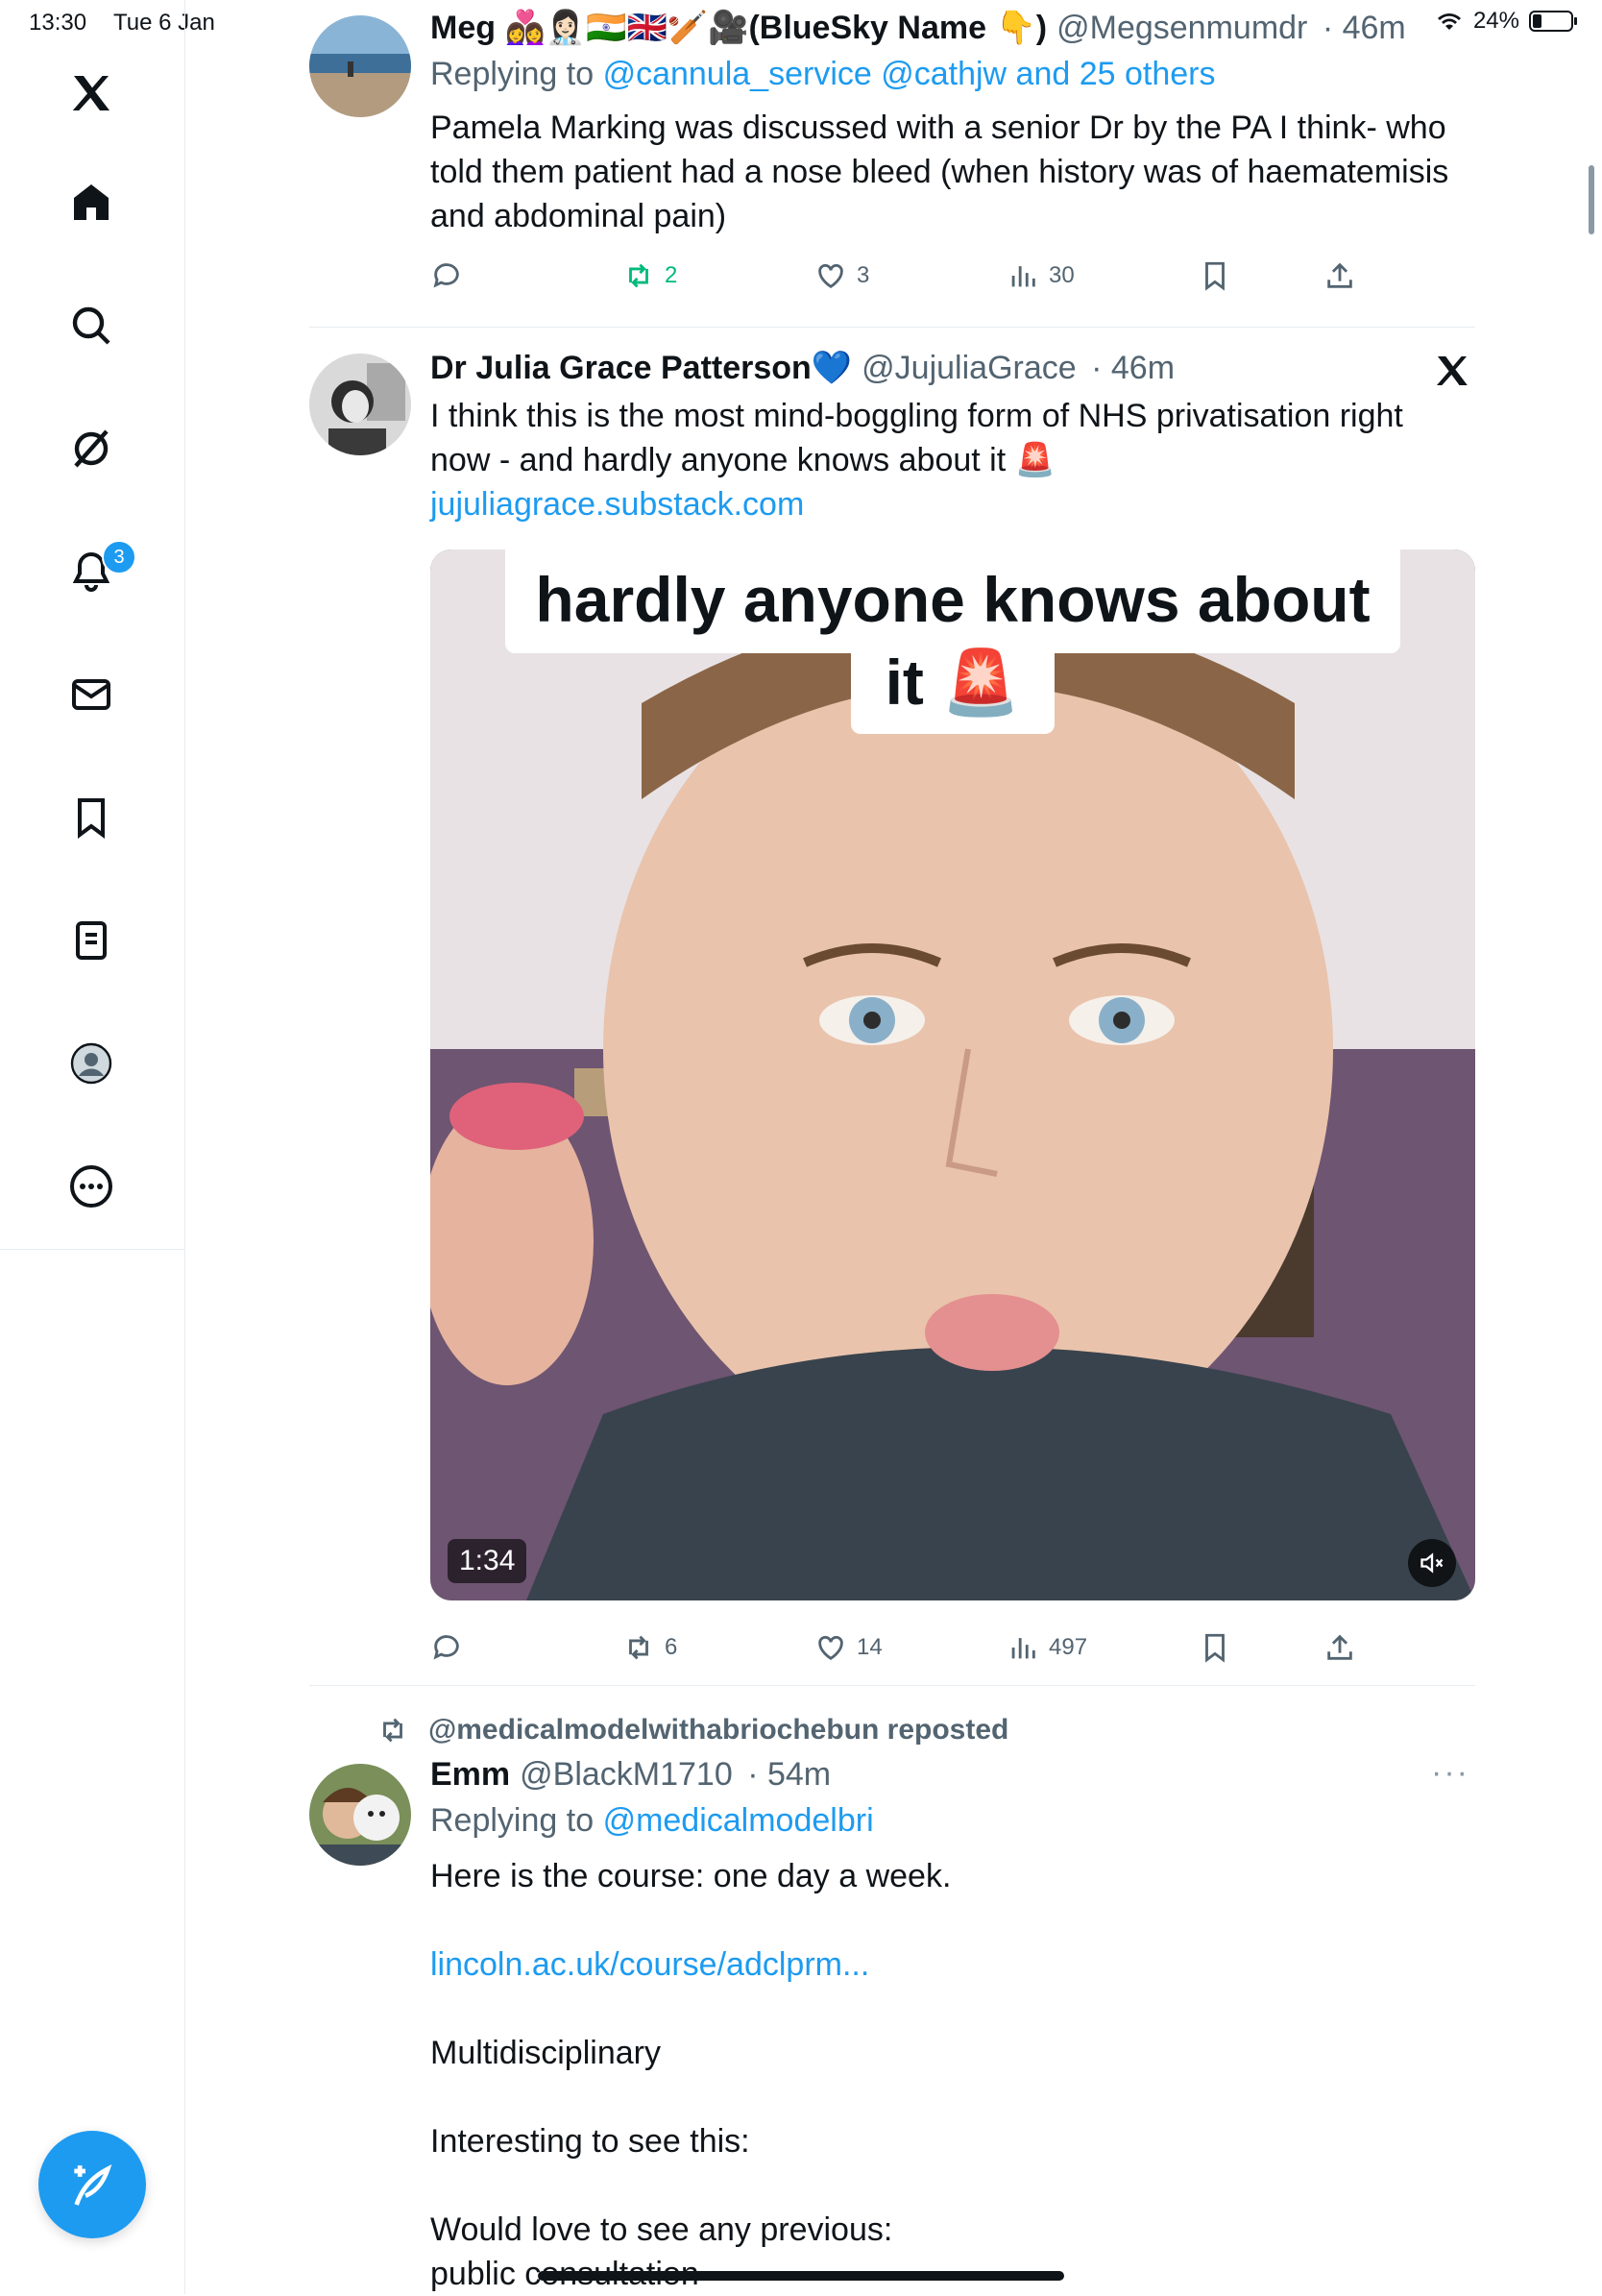 The width and height of the screenshot is (1602, 2296). I want to click on scroll-indicator, so click(1592, 199).